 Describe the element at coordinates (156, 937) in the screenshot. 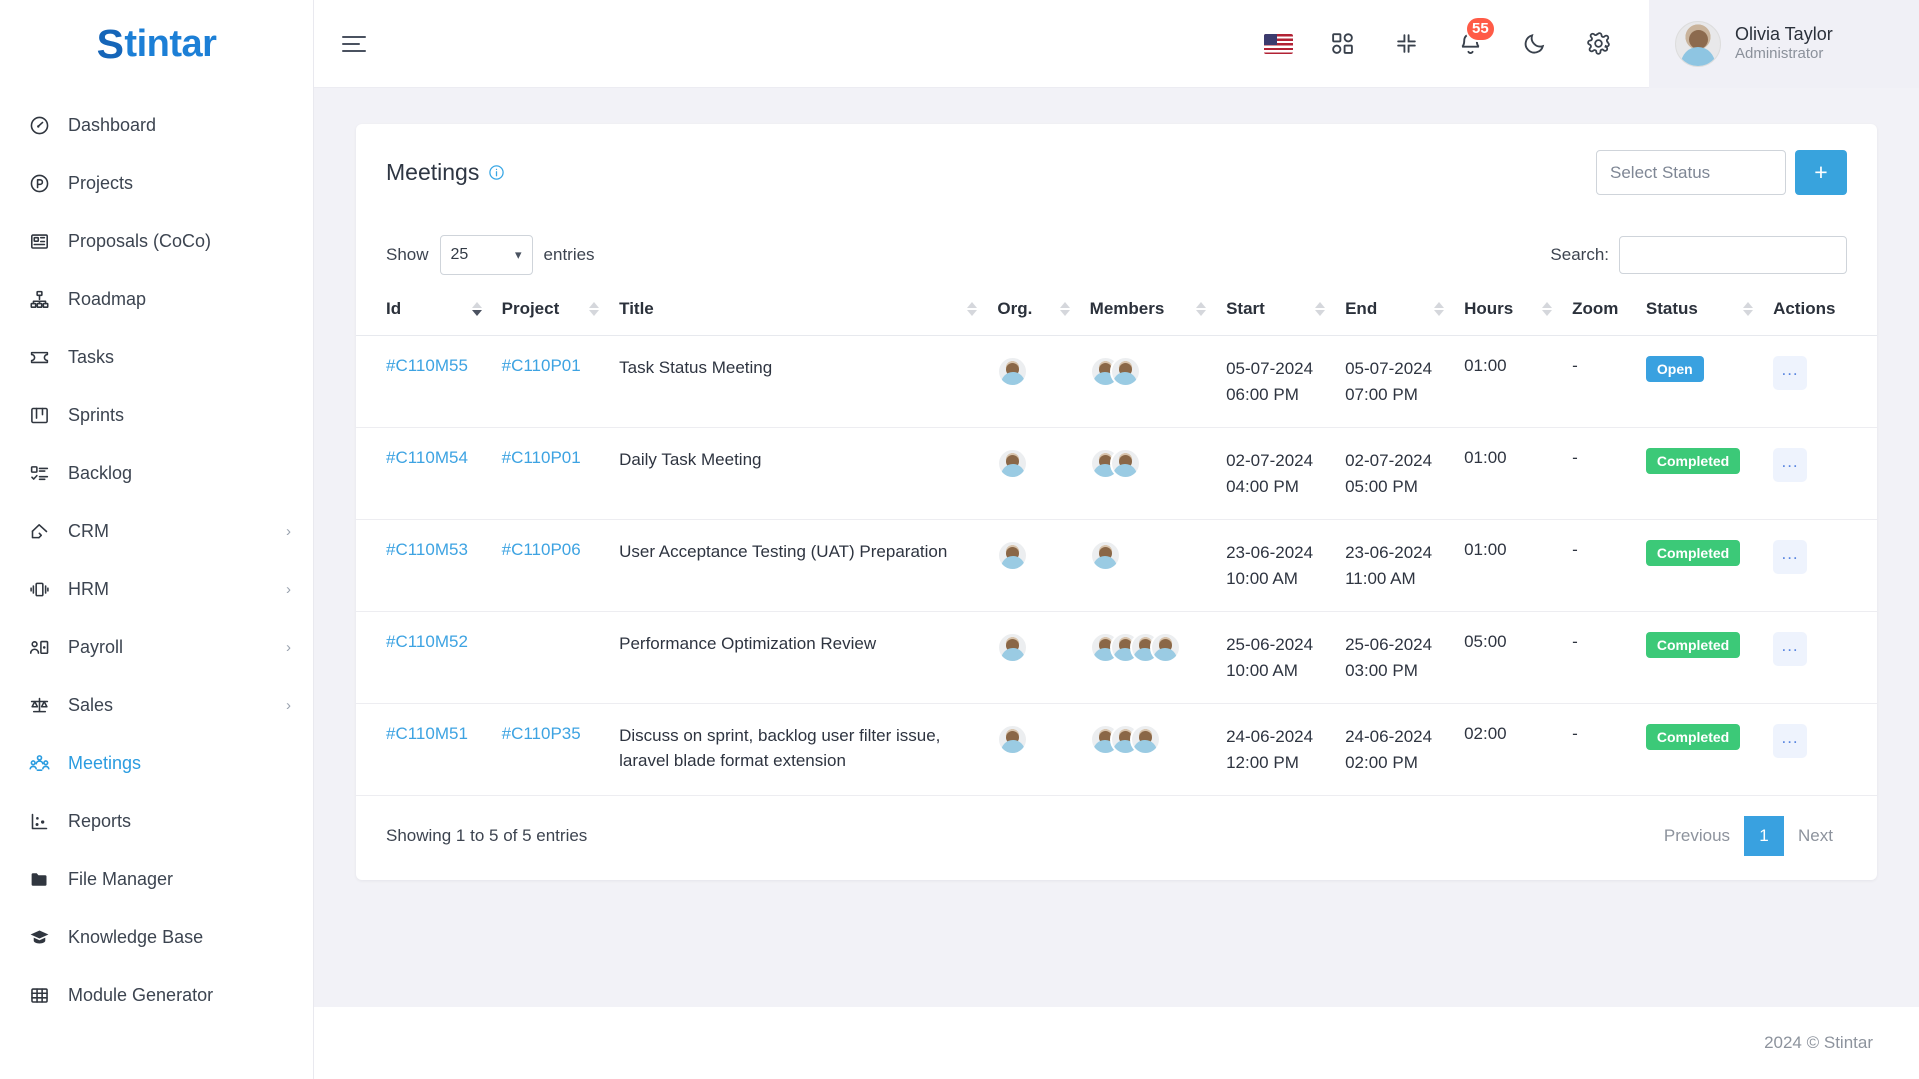

I see `sidebar-item-knowledge-base: Knowledge Base` at that location.